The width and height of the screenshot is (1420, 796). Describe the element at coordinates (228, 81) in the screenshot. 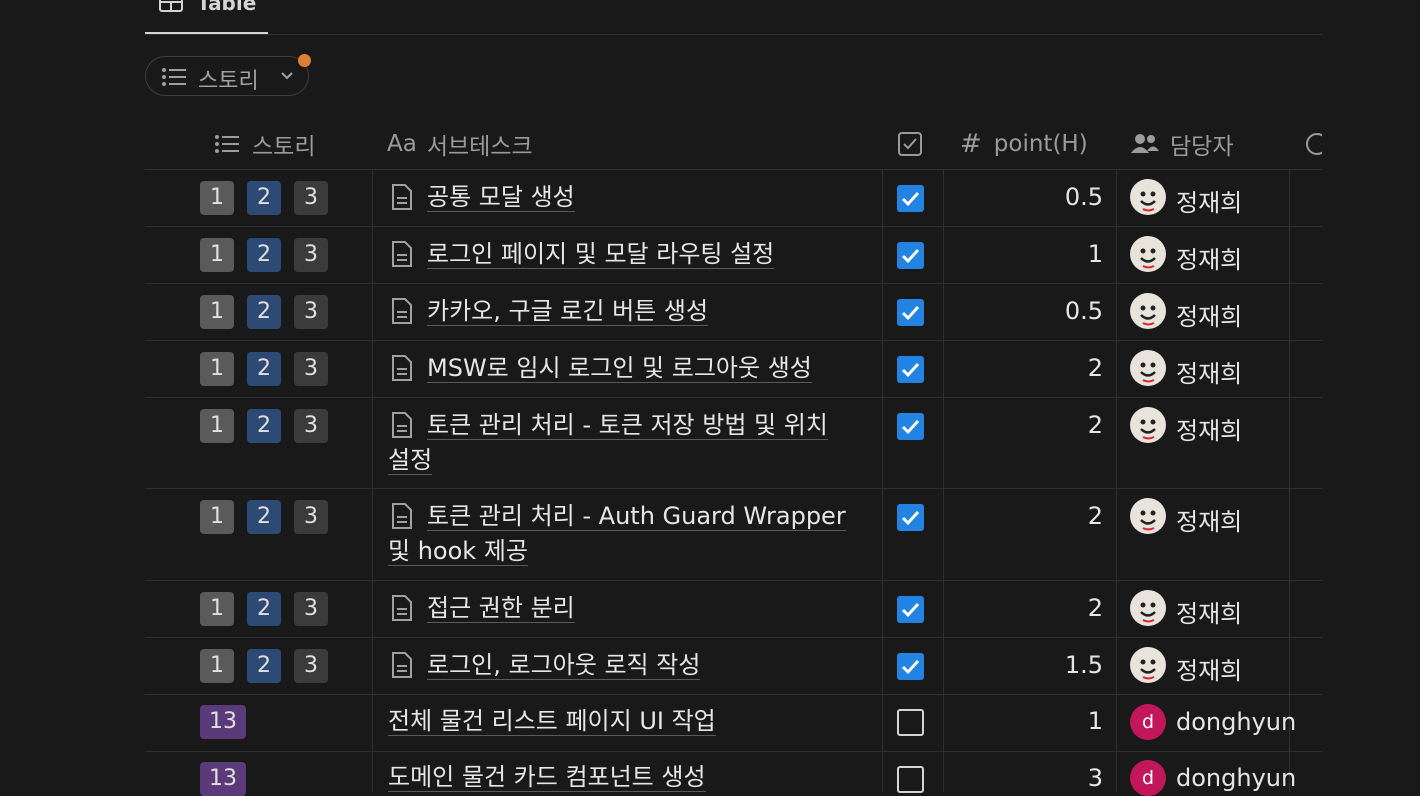

I see `filter-label: 스토리` at that location.